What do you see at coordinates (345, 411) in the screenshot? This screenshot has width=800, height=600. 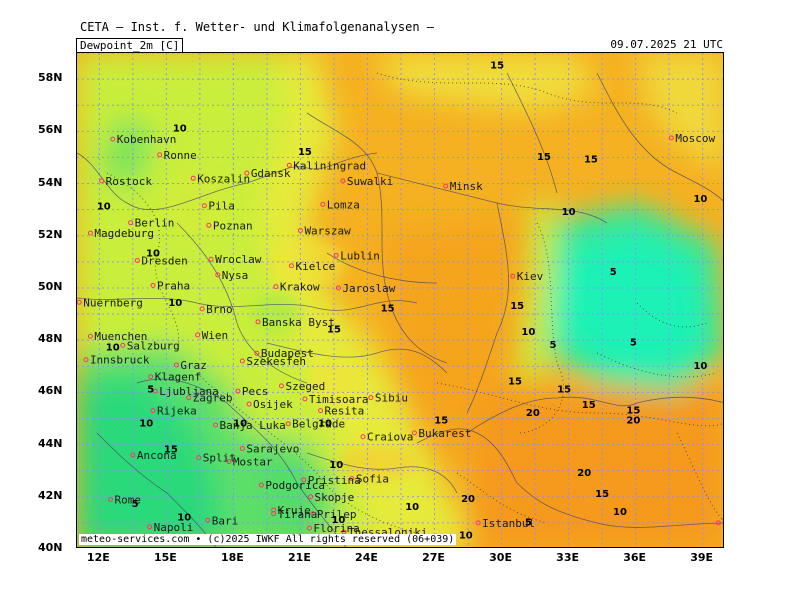 I see `city-label: Resita` at bounding box center [345, 411].